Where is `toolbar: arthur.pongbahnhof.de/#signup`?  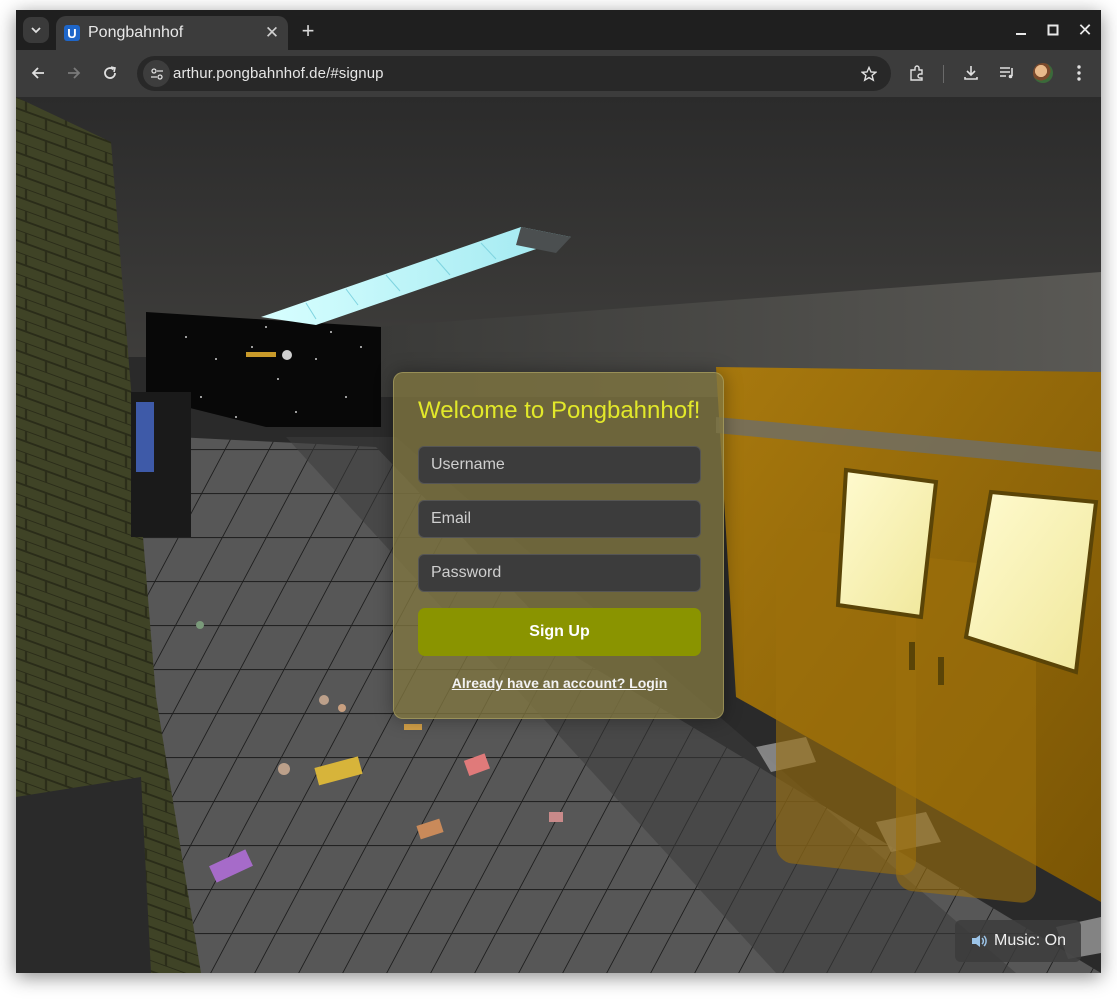 toolbar: arthur.pongbahnhof.de/#signup is located at coordinates (558, 73).